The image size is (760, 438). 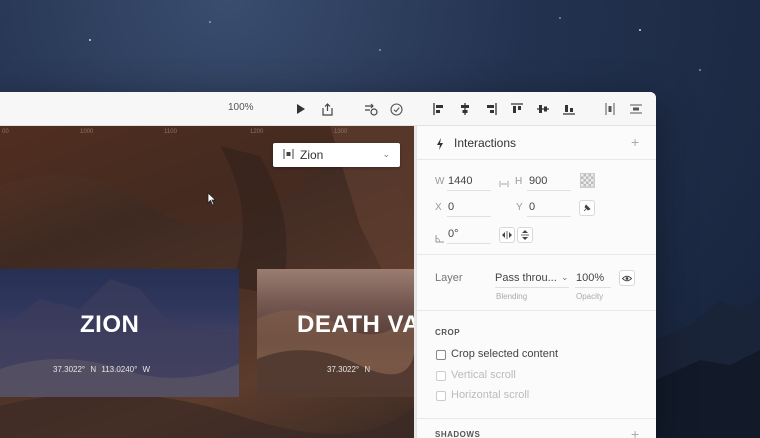 I want to click on lightning-icon, so click(x=440, y=146).